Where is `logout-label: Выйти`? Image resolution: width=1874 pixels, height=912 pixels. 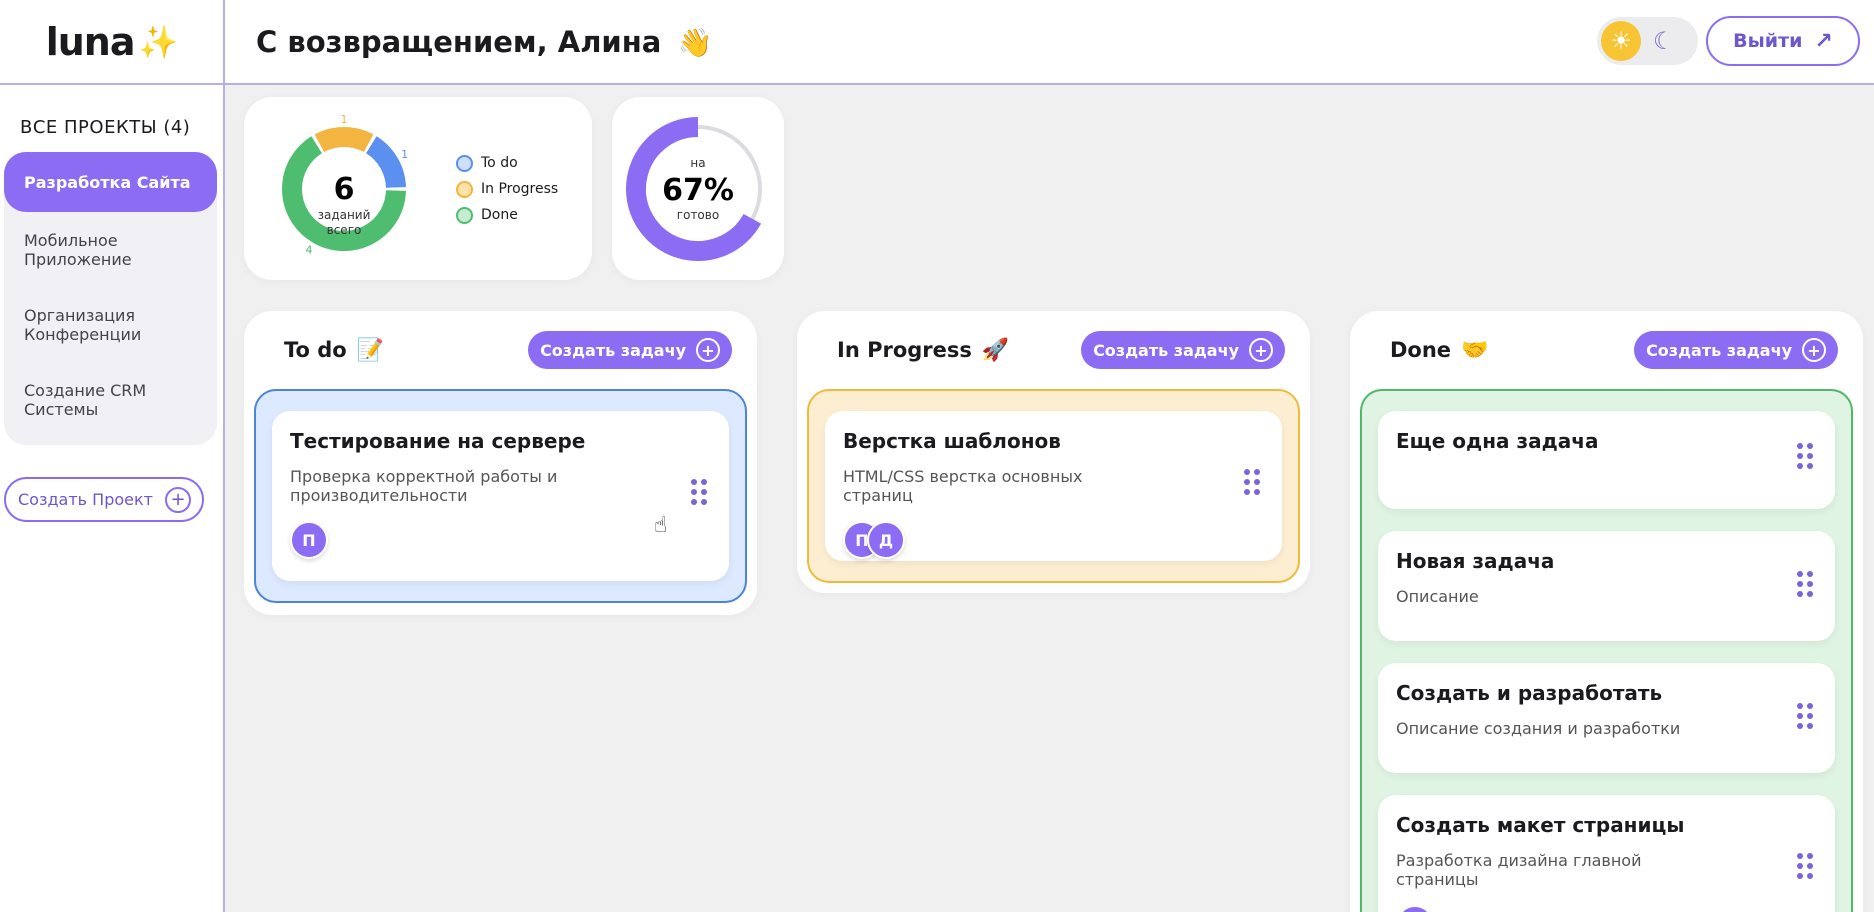
logout-label: Выйти is located at coordinates (1768, 41).